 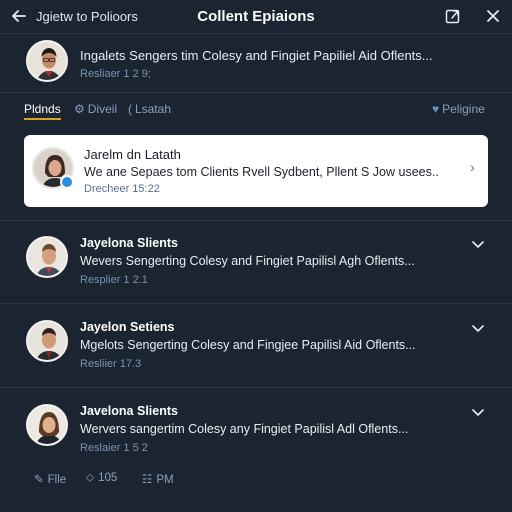 I want to click on tab-diveil: ⚙ Diveil, so click(x=95, y=109).